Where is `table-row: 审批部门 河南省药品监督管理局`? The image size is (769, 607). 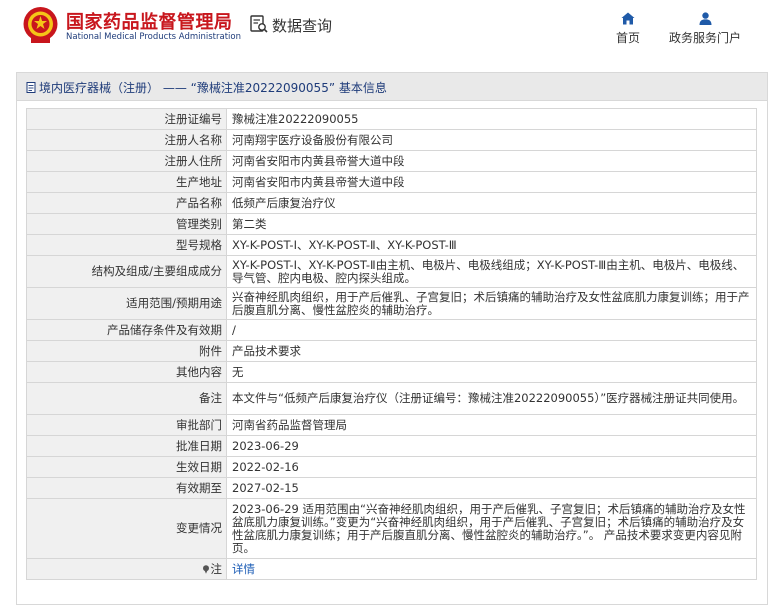 table-row: 审批部门 河南省药品监督管理局 is located at coordinates (391, 425).